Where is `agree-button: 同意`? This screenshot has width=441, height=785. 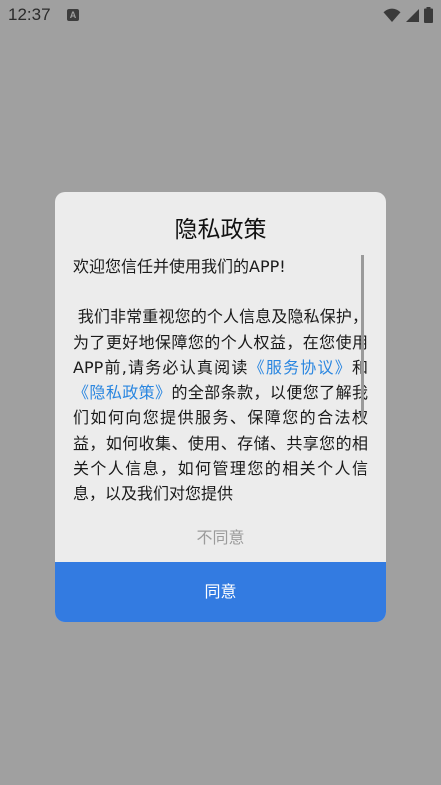
agree-button: 同意 is located at coordinates (220, 592).